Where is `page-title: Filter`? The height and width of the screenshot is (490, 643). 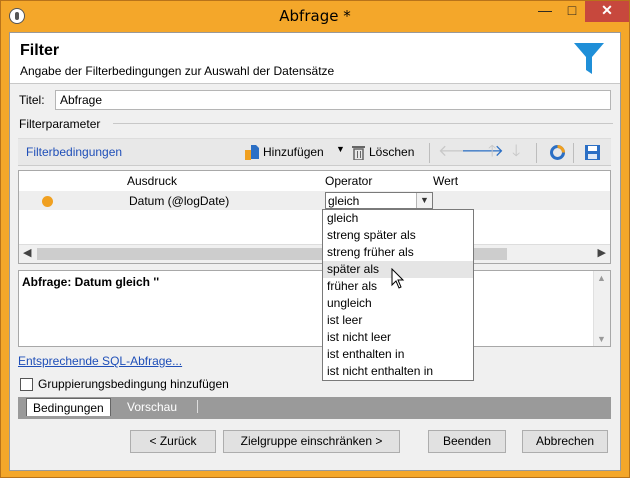 page-title: Filter is located at coordinates (40, 50).